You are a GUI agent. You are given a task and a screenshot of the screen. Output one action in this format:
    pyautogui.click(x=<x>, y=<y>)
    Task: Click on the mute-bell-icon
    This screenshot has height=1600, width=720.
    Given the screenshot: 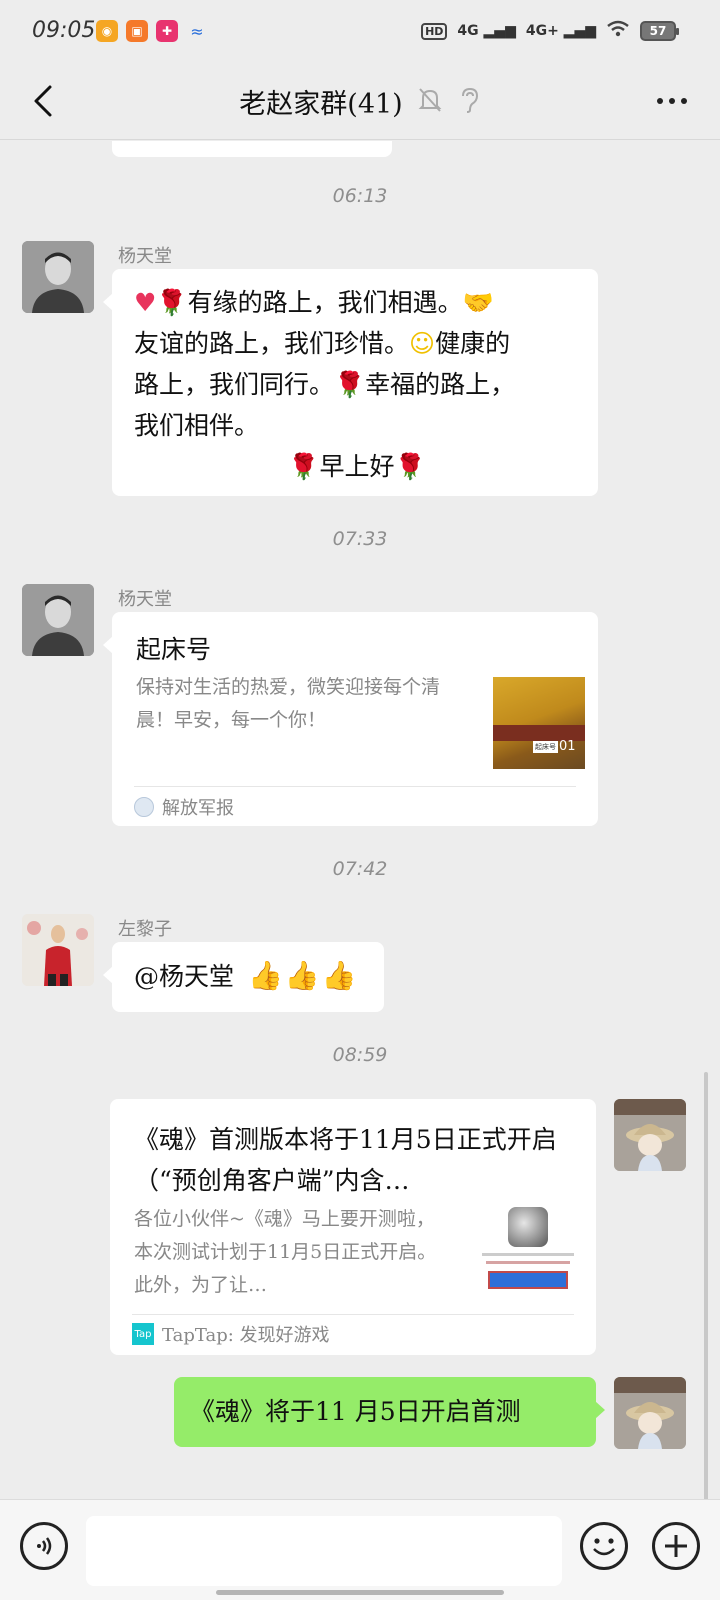 What is the action you would take?
    pyautogui.click(x=430, y=102)
    